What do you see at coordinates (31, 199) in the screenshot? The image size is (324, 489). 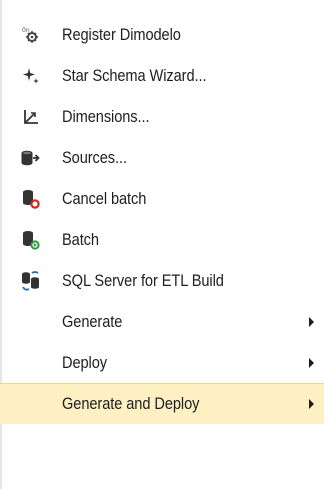 I see `cancel-batch-icon` at bounding box center [31, 199].